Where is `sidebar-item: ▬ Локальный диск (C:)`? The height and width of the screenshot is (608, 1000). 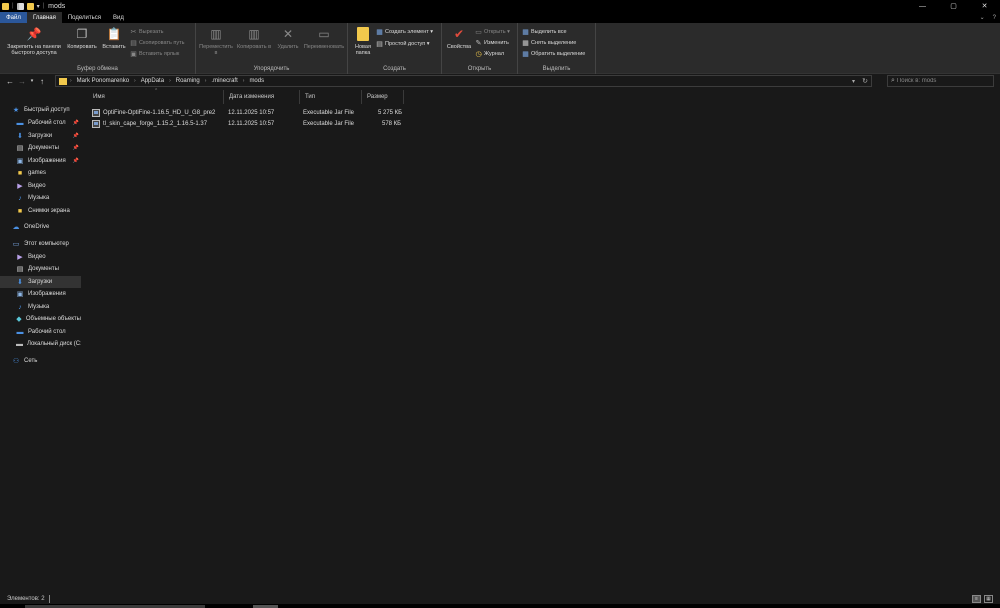 sidebar-item: ▬ Локальный диск (C:) is located at coordinates (40, 344).